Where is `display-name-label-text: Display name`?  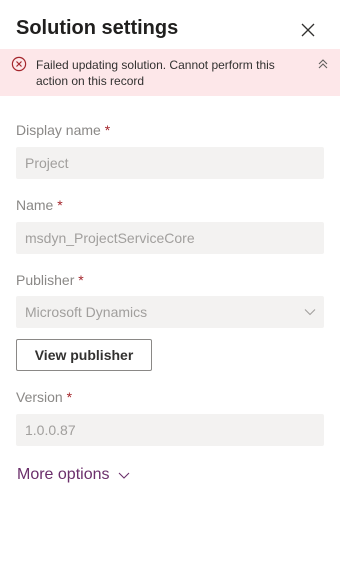
display-name-label-text: Display name is located at coordinates (58, 130).